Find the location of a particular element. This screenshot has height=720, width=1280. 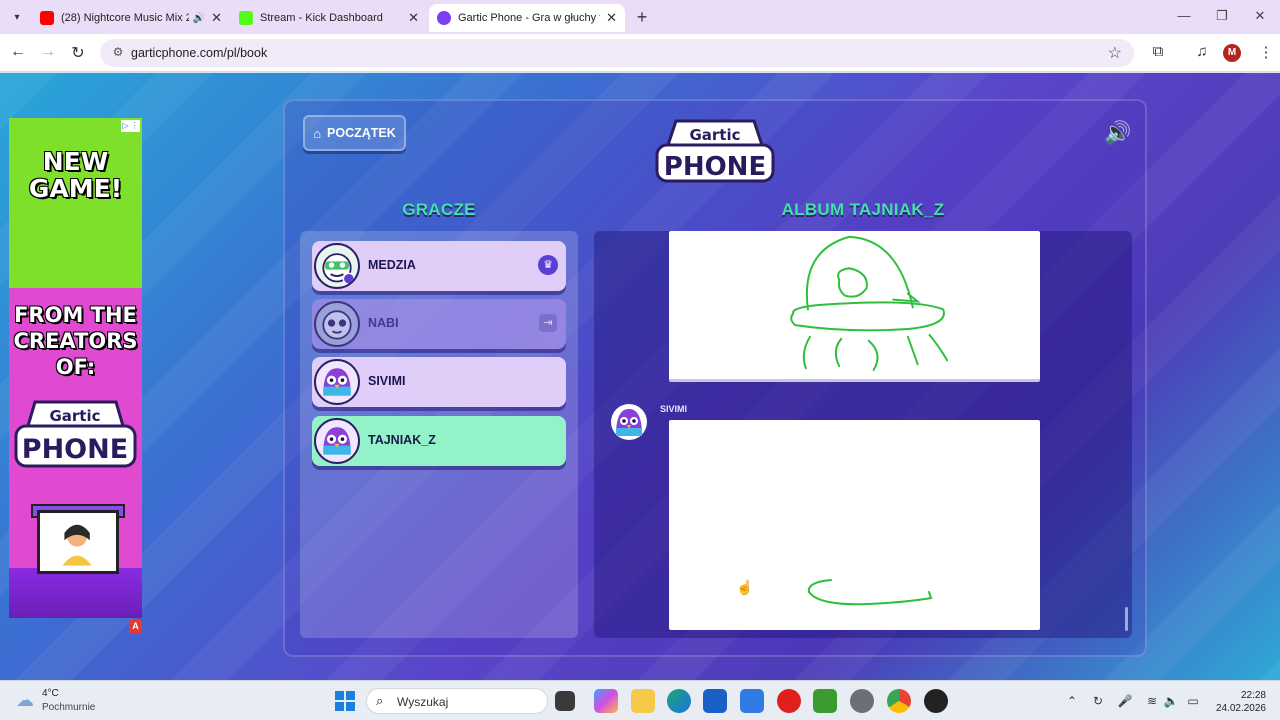

tab-title: Stream - Kick Dashboard is located at coordinates (321, 18).